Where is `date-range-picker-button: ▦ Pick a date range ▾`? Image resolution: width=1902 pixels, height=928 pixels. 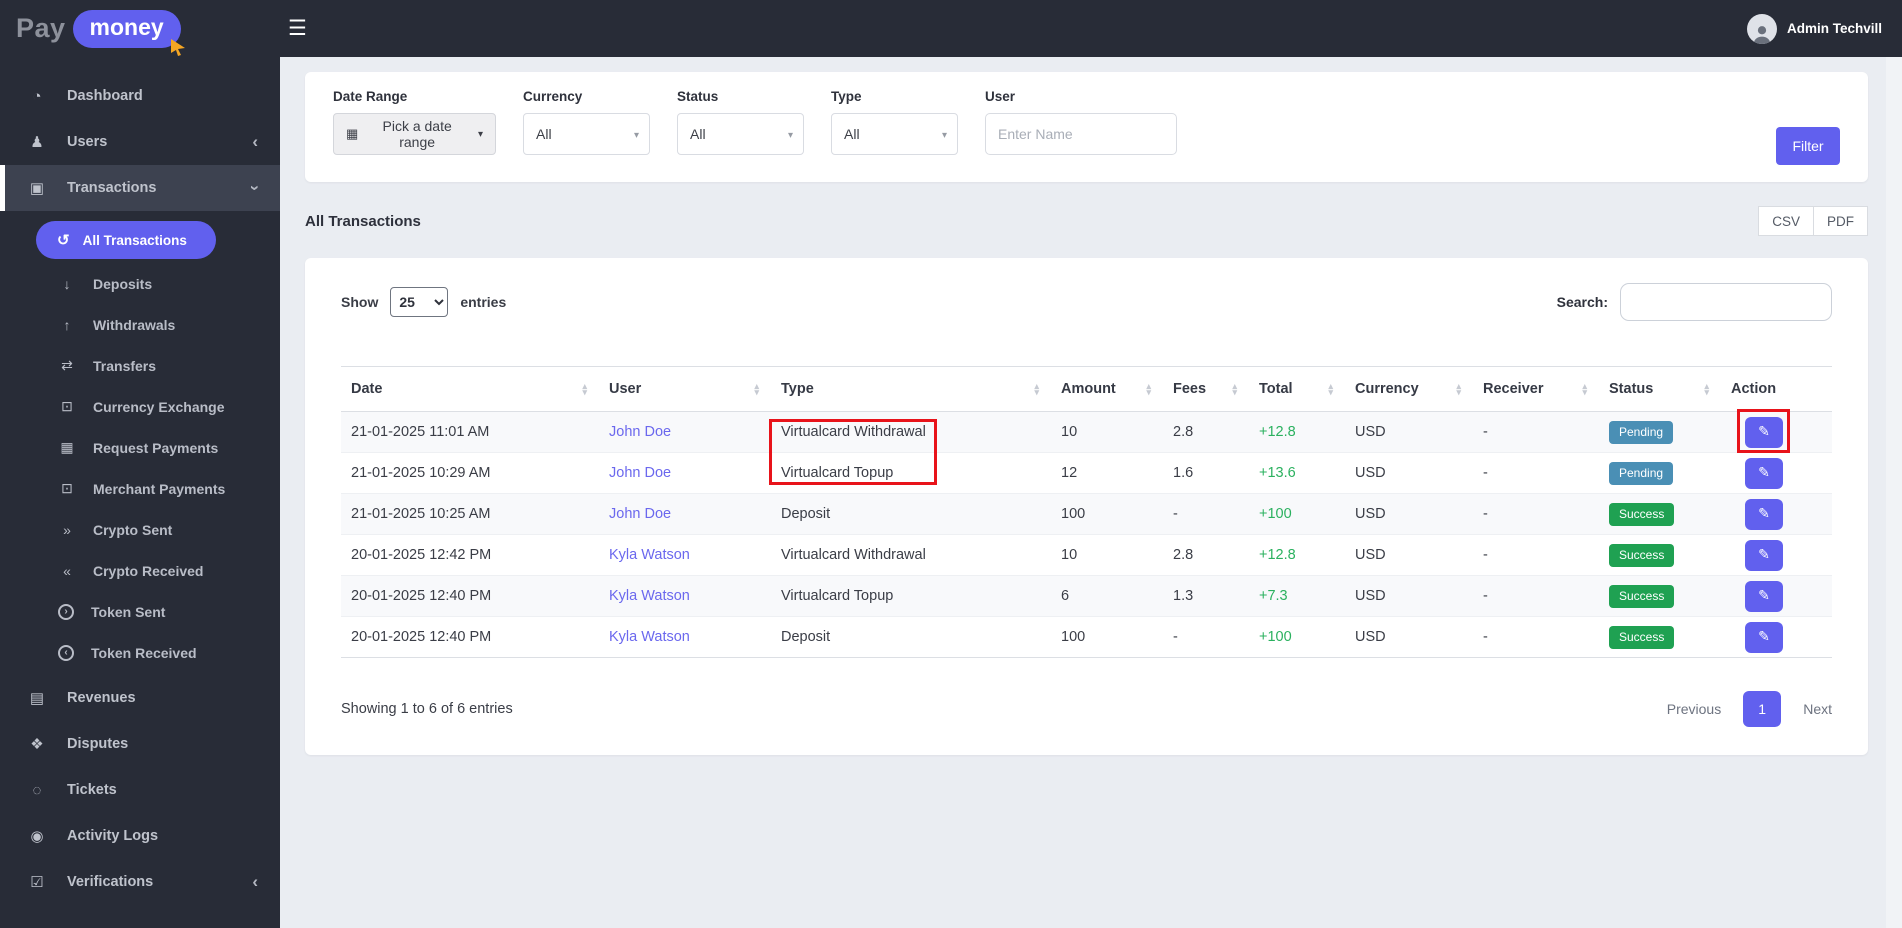
date-range-picker-button: ▦ Pick a date range ▾ is located at coordinates (414, 134).